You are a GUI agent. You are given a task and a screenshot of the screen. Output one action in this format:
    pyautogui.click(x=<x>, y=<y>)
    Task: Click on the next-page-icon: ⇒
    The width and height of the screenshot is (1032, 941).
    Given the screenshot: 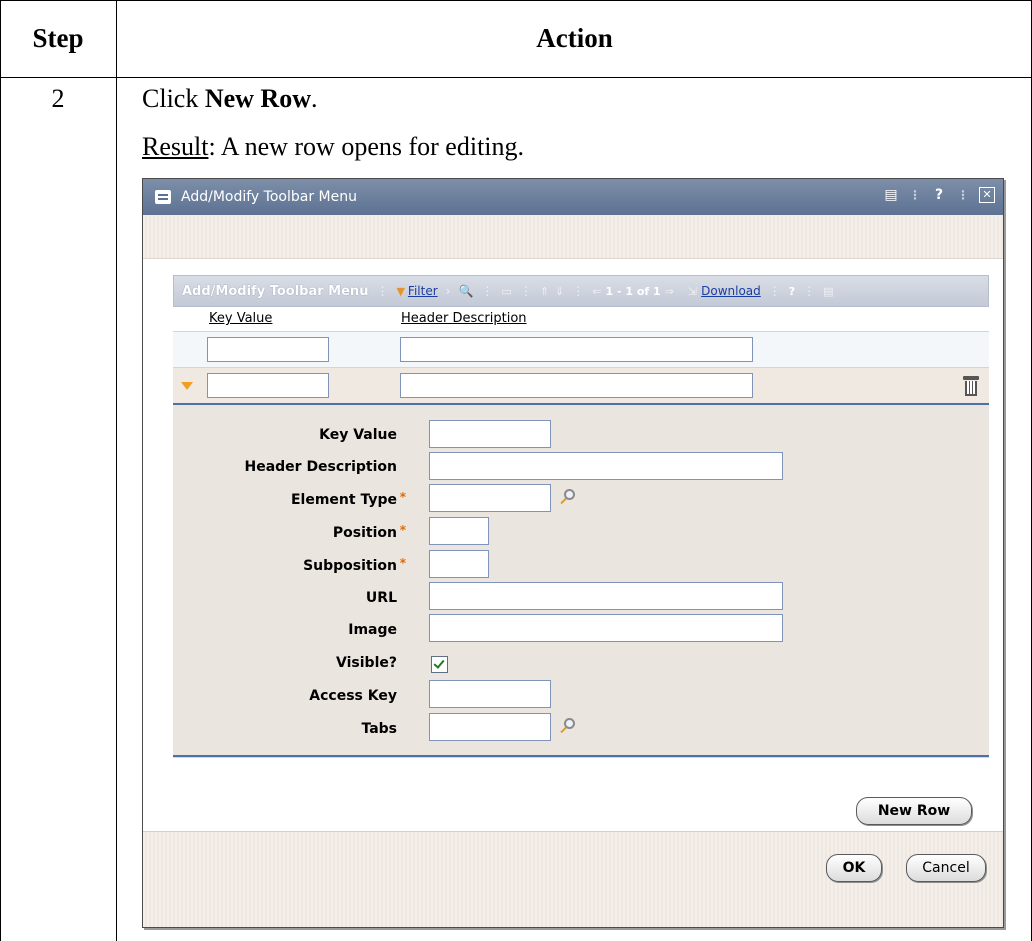 What is the action you would take?
    pyautogui.click(x=669, y=291)
    